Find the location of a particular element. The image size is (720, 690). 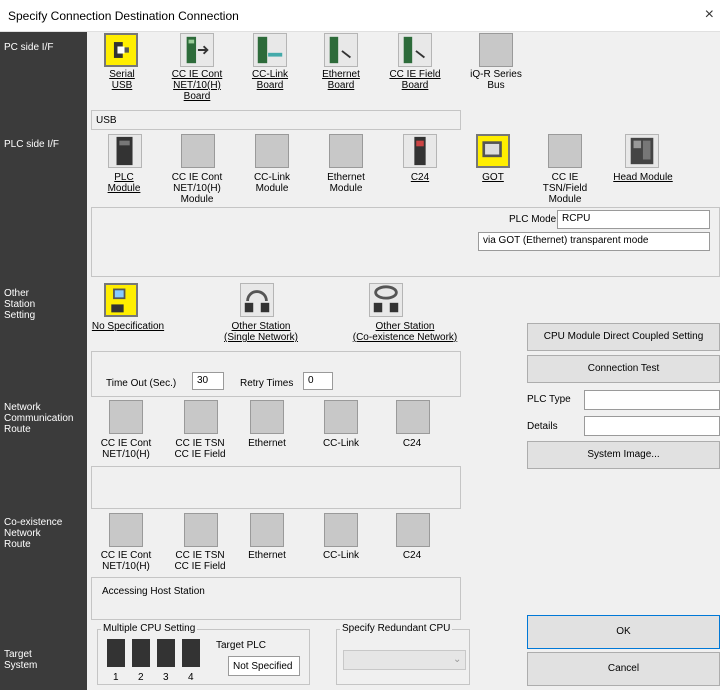

coex-label-cc-ie-cont: CC IE Cont NET/10(H) is located at coordinates (126, 561).